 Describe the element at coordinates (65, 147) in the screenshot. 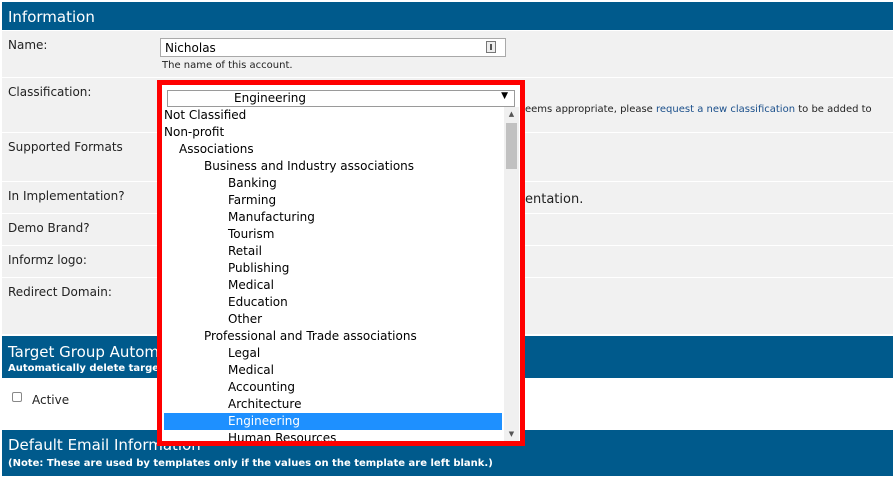

I see `supported-formats-label: Supported Formats` at that location.